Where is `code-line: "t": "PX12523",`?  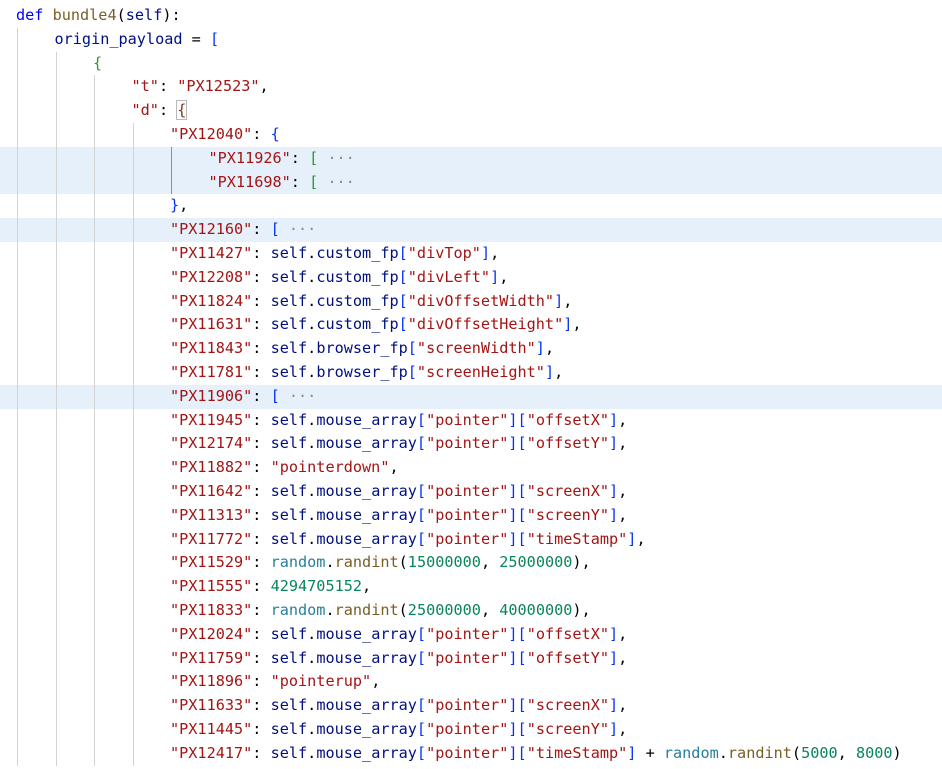 code-line: "t": "PX12523", is located at coordinates (471, 87).